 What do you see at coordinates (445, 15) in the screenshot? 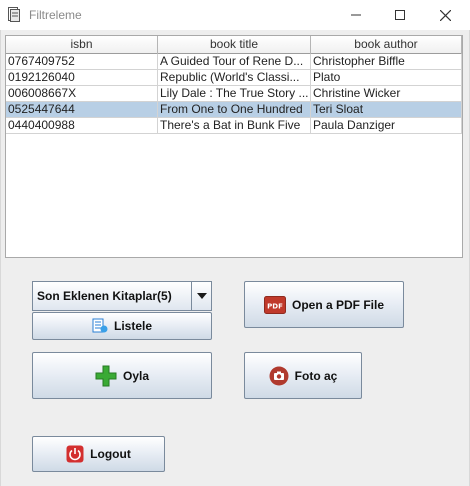
I see `close-button` at bounding box center [445, 15].